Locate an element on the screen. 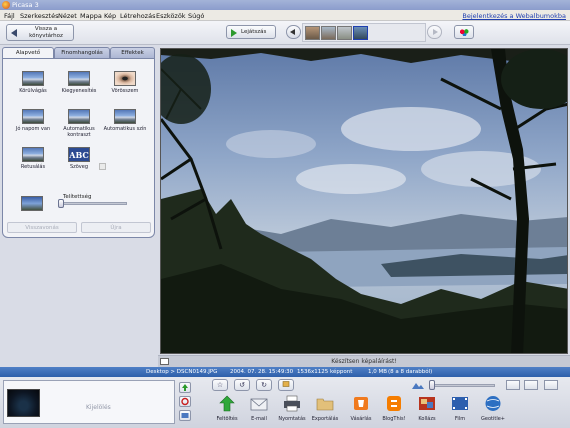 The image size is (570, 428). im-feeling-lucky-icon is located at coordinates (33, 116).